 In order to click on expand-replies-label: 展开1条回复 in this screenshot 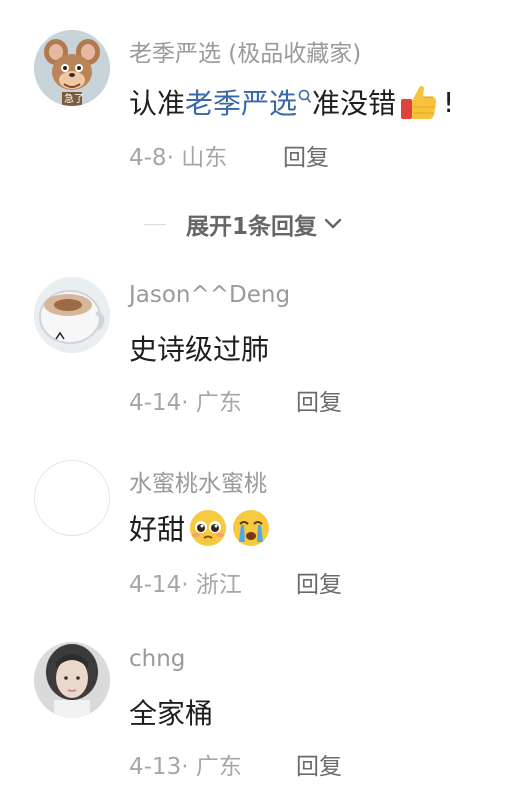, I will do `click(252, 227)`.